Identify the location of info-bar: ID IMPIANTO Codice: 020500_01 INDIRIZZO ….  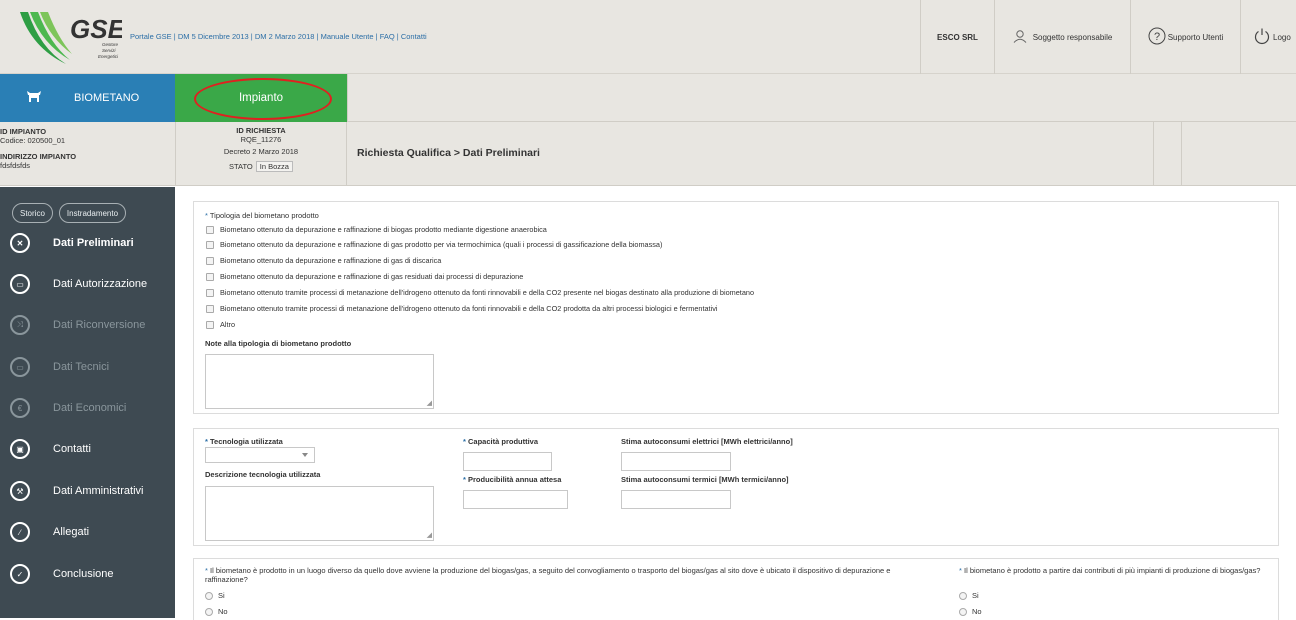
(648, 154).